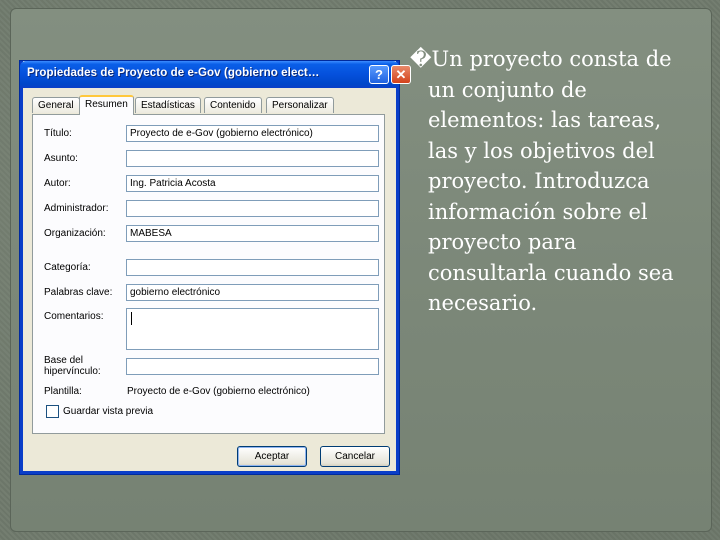 The image size is (720, 540). I want to click on guardar-vista-previa-label: Guardar vista previa, so click(108, 411).